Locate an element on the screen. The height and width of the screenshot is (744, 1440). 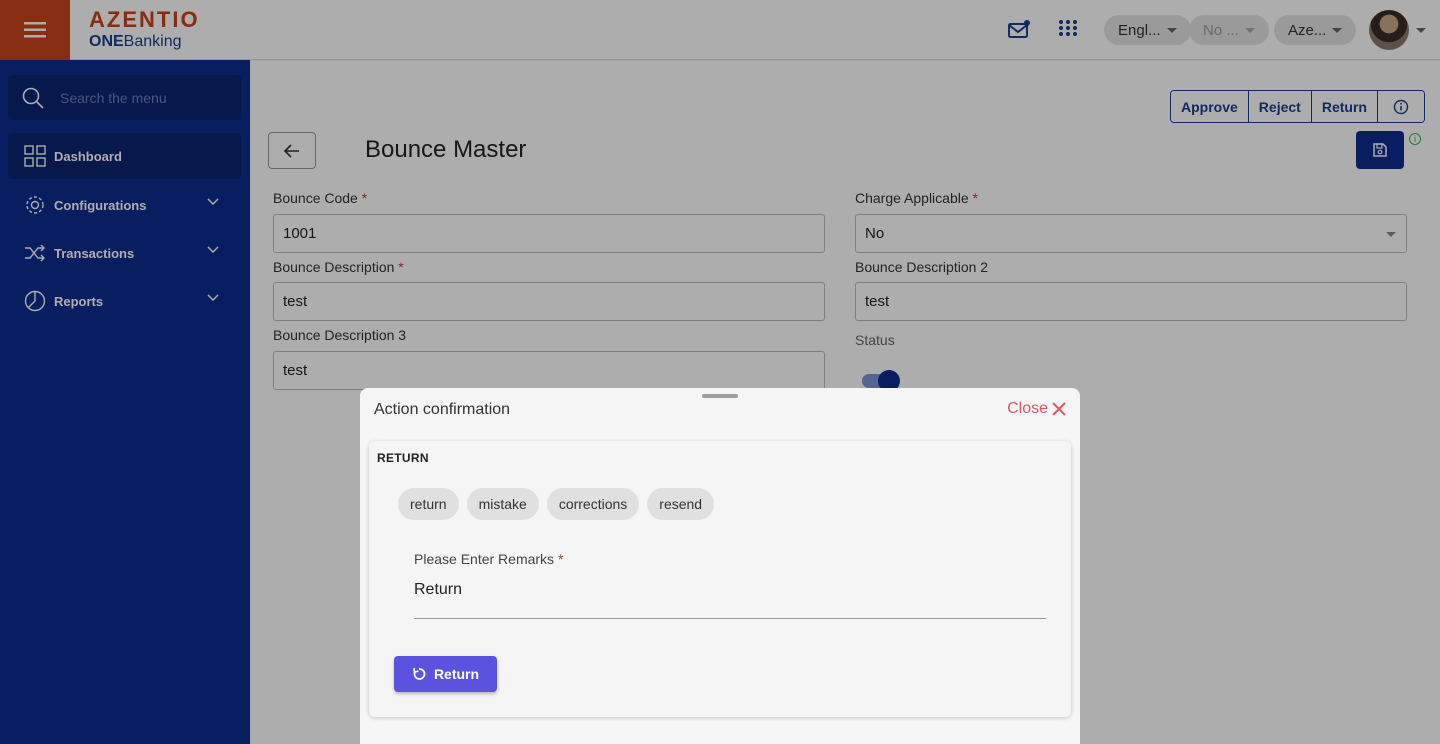
remarks-label: Please Enter Remarks * is located at coordinates (489, 559).